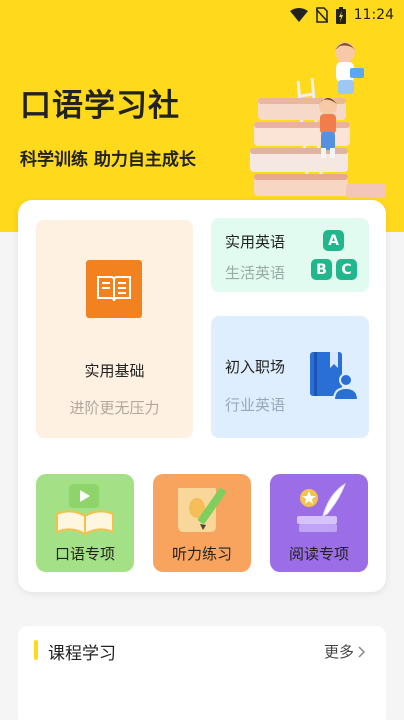  I want to click on tile-practical-english: 实用英语 生活英语 A B C, so click(290, 255).